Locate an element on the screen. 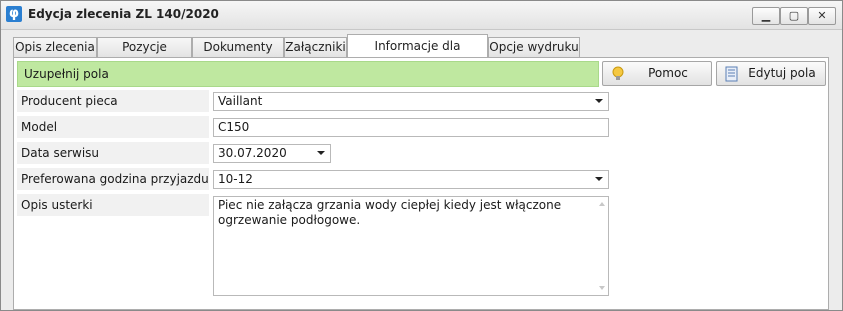 This screenshot has width=843, height=311. tab-zalaczniki: Załączniki is located at coordinates (315, 47).